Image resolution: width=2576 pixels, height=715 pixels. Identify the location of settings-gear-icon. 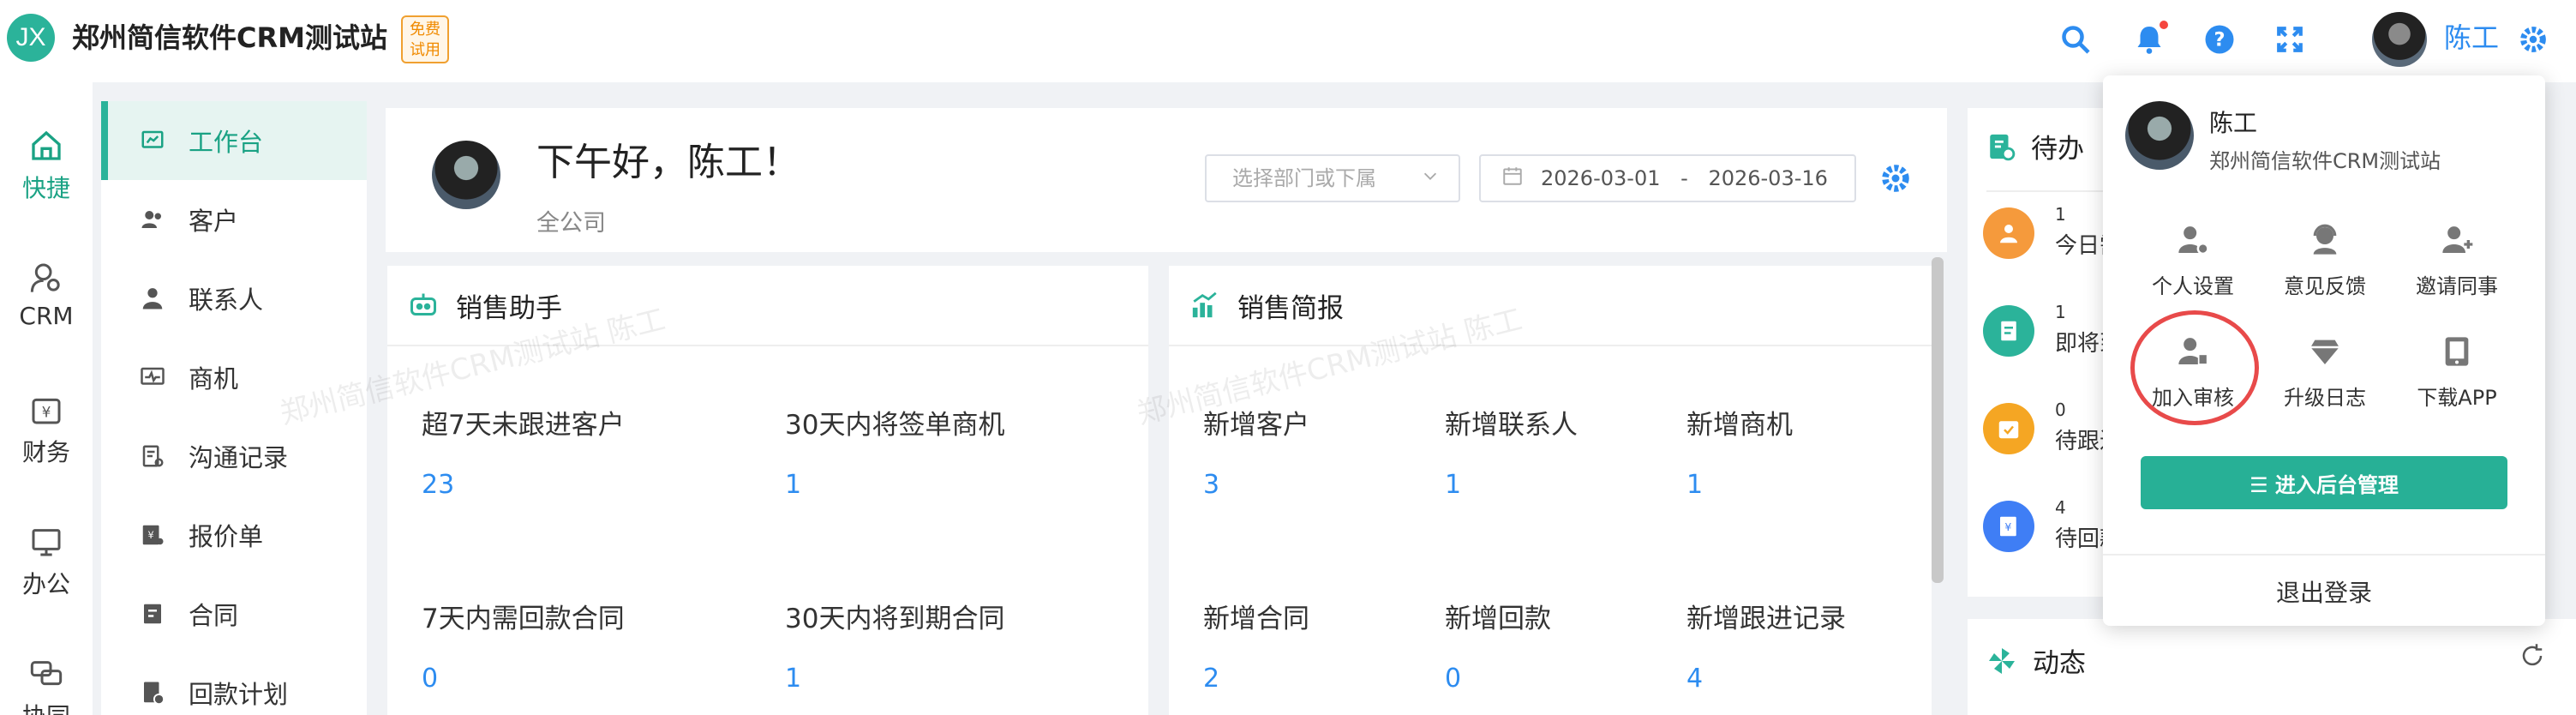
(1895, 178).